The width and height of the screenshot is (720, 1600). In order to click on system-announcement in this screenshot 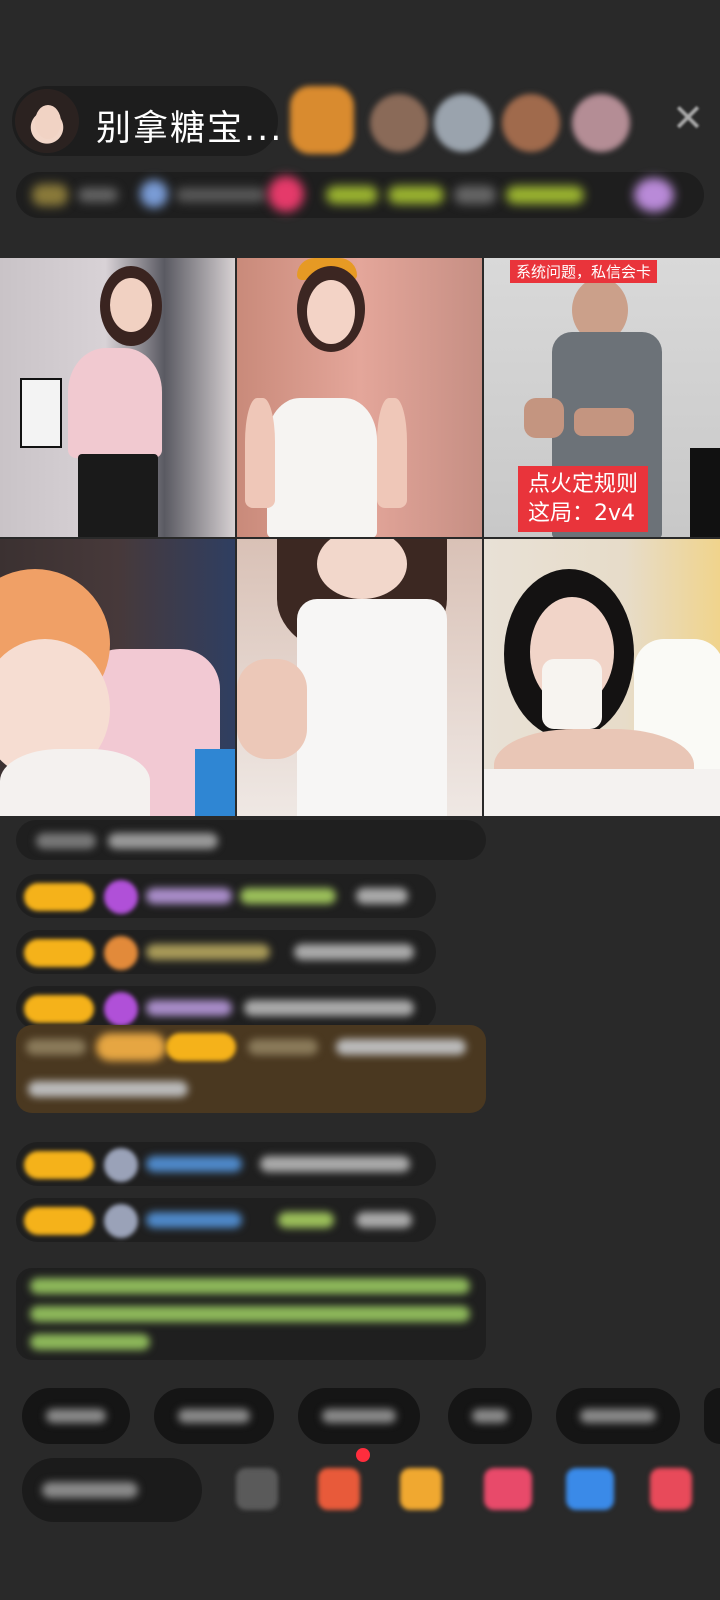, I will do `click(251, 1314)`.